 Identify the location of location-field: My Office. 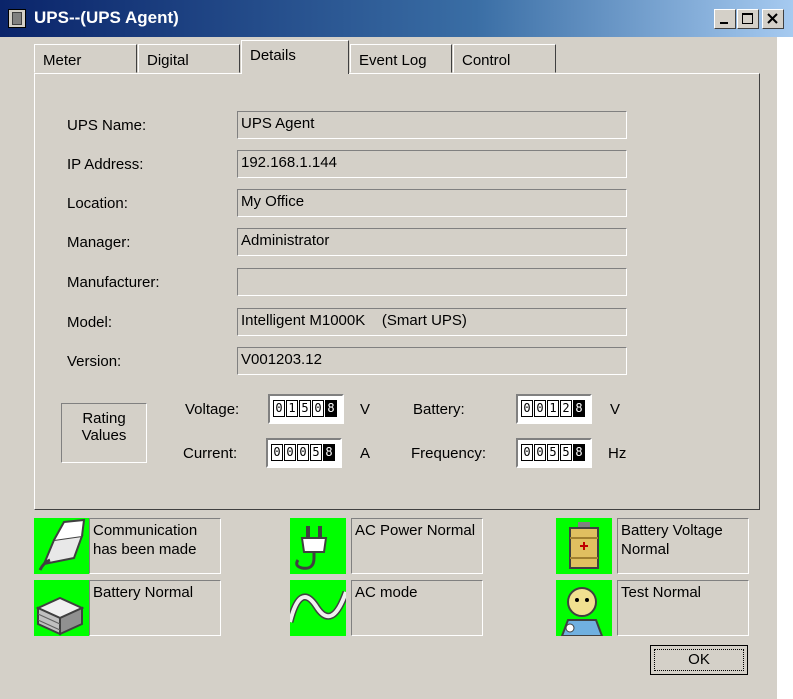
(432, 203).